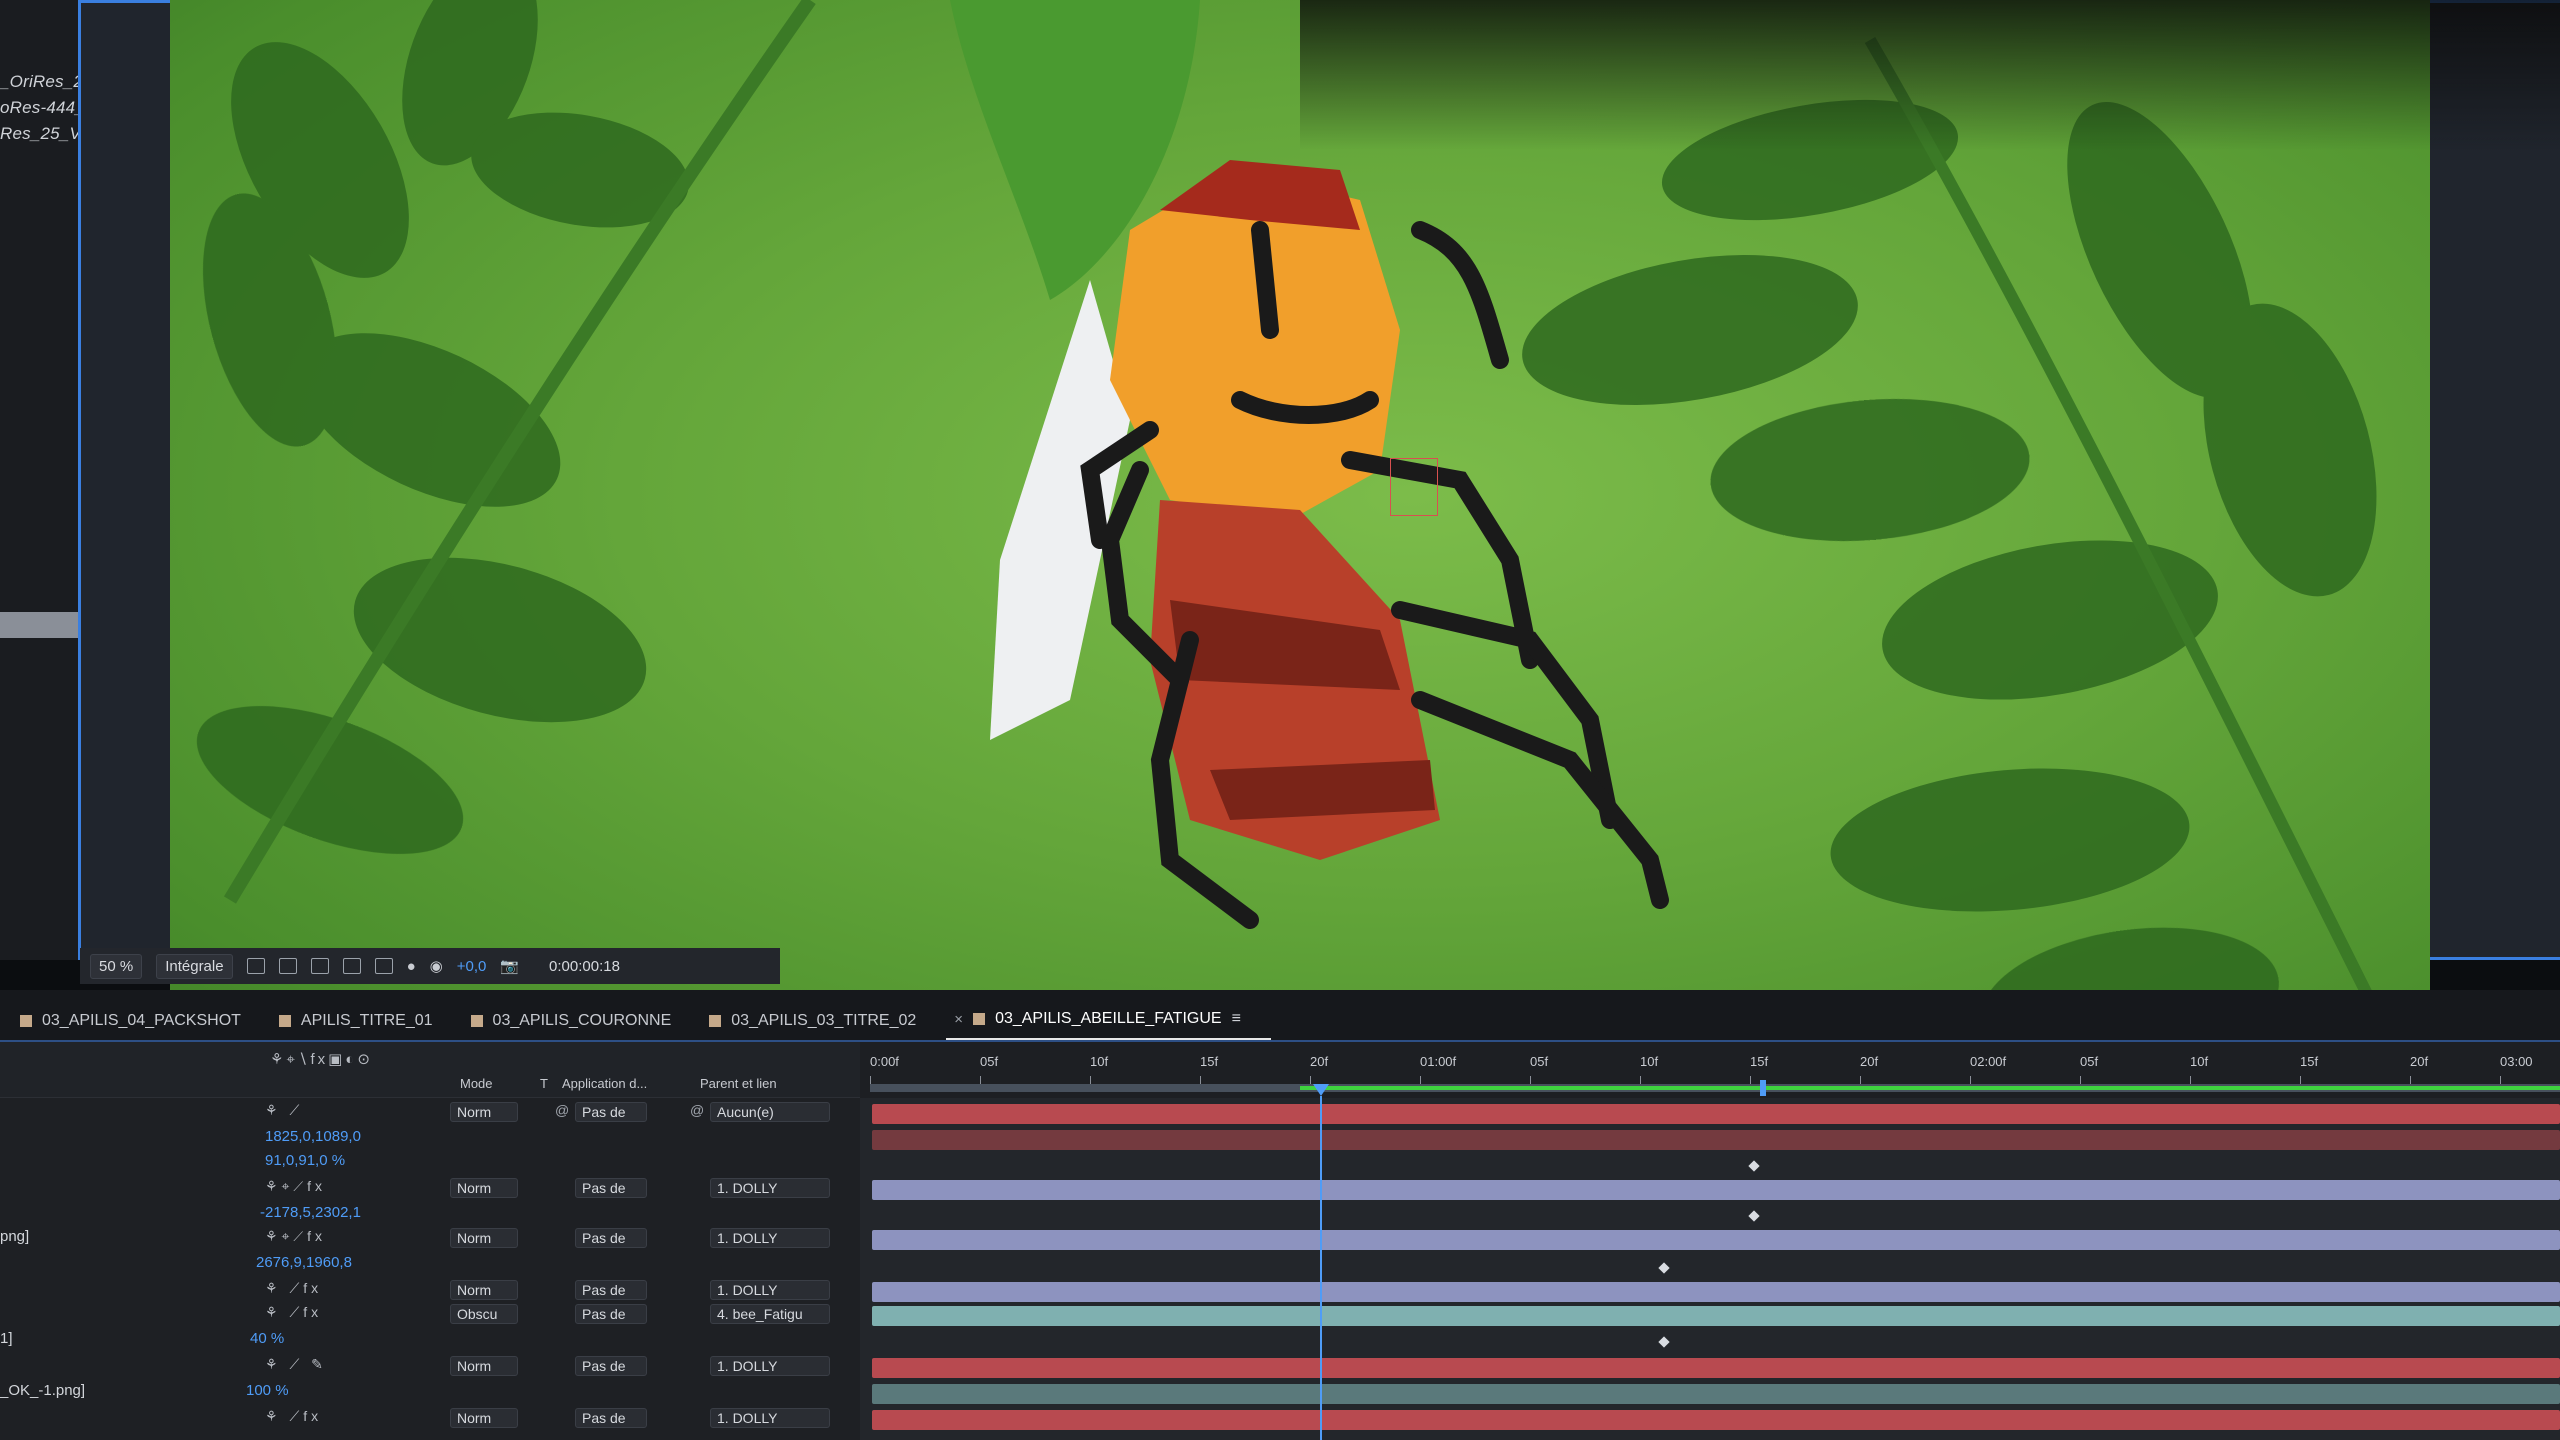 The width and height of the screenshot is (2560, 1440). Describe the element at coordinates (770, 1112) in the screenshot. I see `parent-dropdown: Aucun(e)` at that location.